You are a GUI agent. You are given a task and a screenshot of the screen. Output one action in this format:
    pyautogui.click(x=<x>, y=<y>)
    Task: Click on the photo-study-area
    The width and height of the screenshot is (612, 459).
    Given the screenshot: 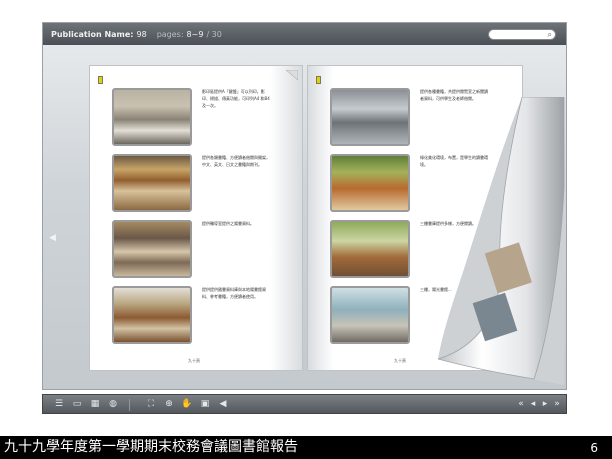 What is the action you would take?
    pyautogui.click(x=370, y=315)
    